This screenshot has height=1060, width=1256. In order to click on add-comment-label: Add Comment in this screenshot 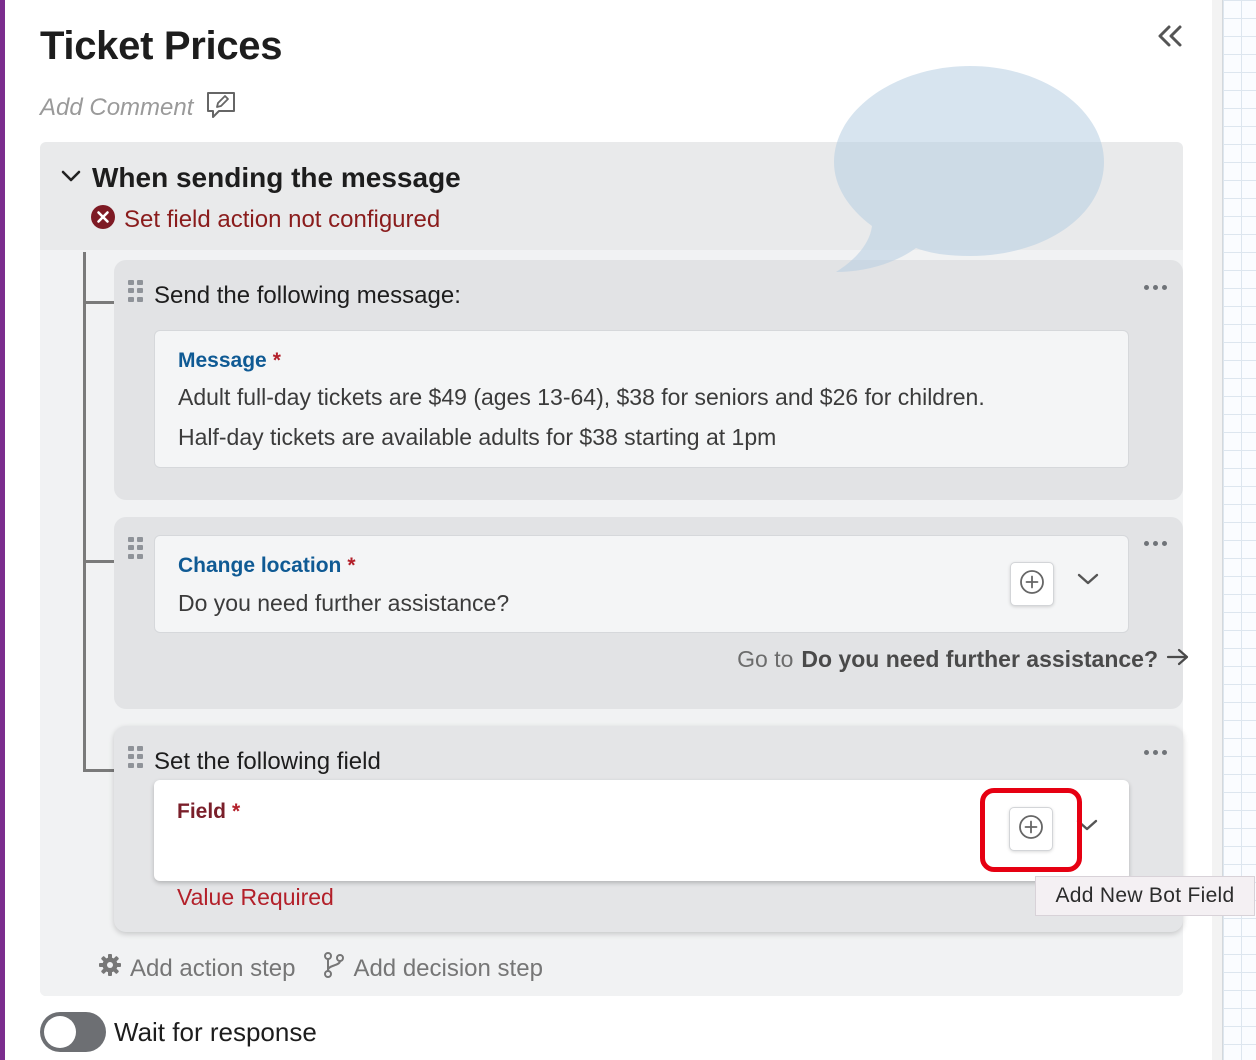, I will do `click(117, 107)`.